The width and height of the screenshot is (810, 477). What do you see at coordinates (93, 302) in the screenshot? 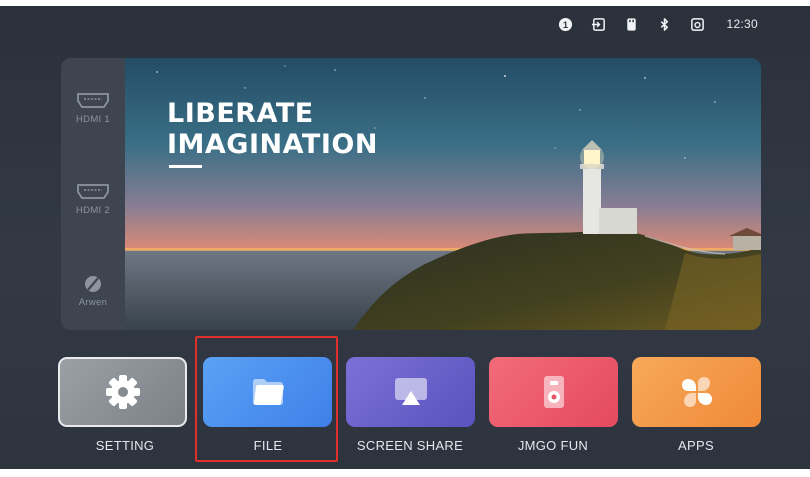
I see `source-label: Arwen` at bounding box center [93, 302].